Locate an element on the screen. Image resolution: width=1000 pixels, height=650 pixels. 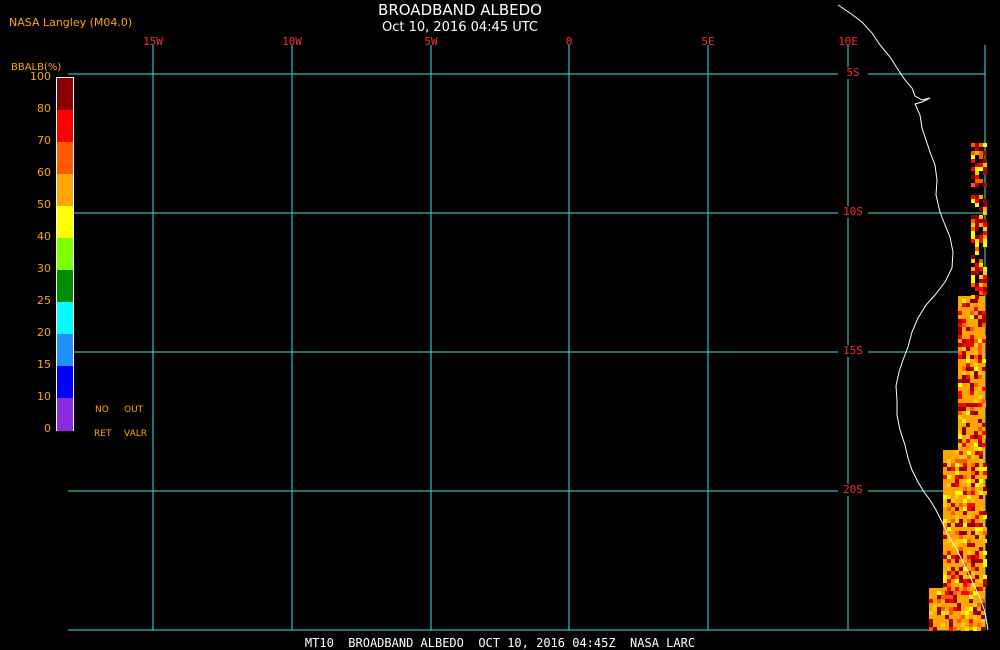
lon-label-15w: 15W is located at coordinates (153, 41).